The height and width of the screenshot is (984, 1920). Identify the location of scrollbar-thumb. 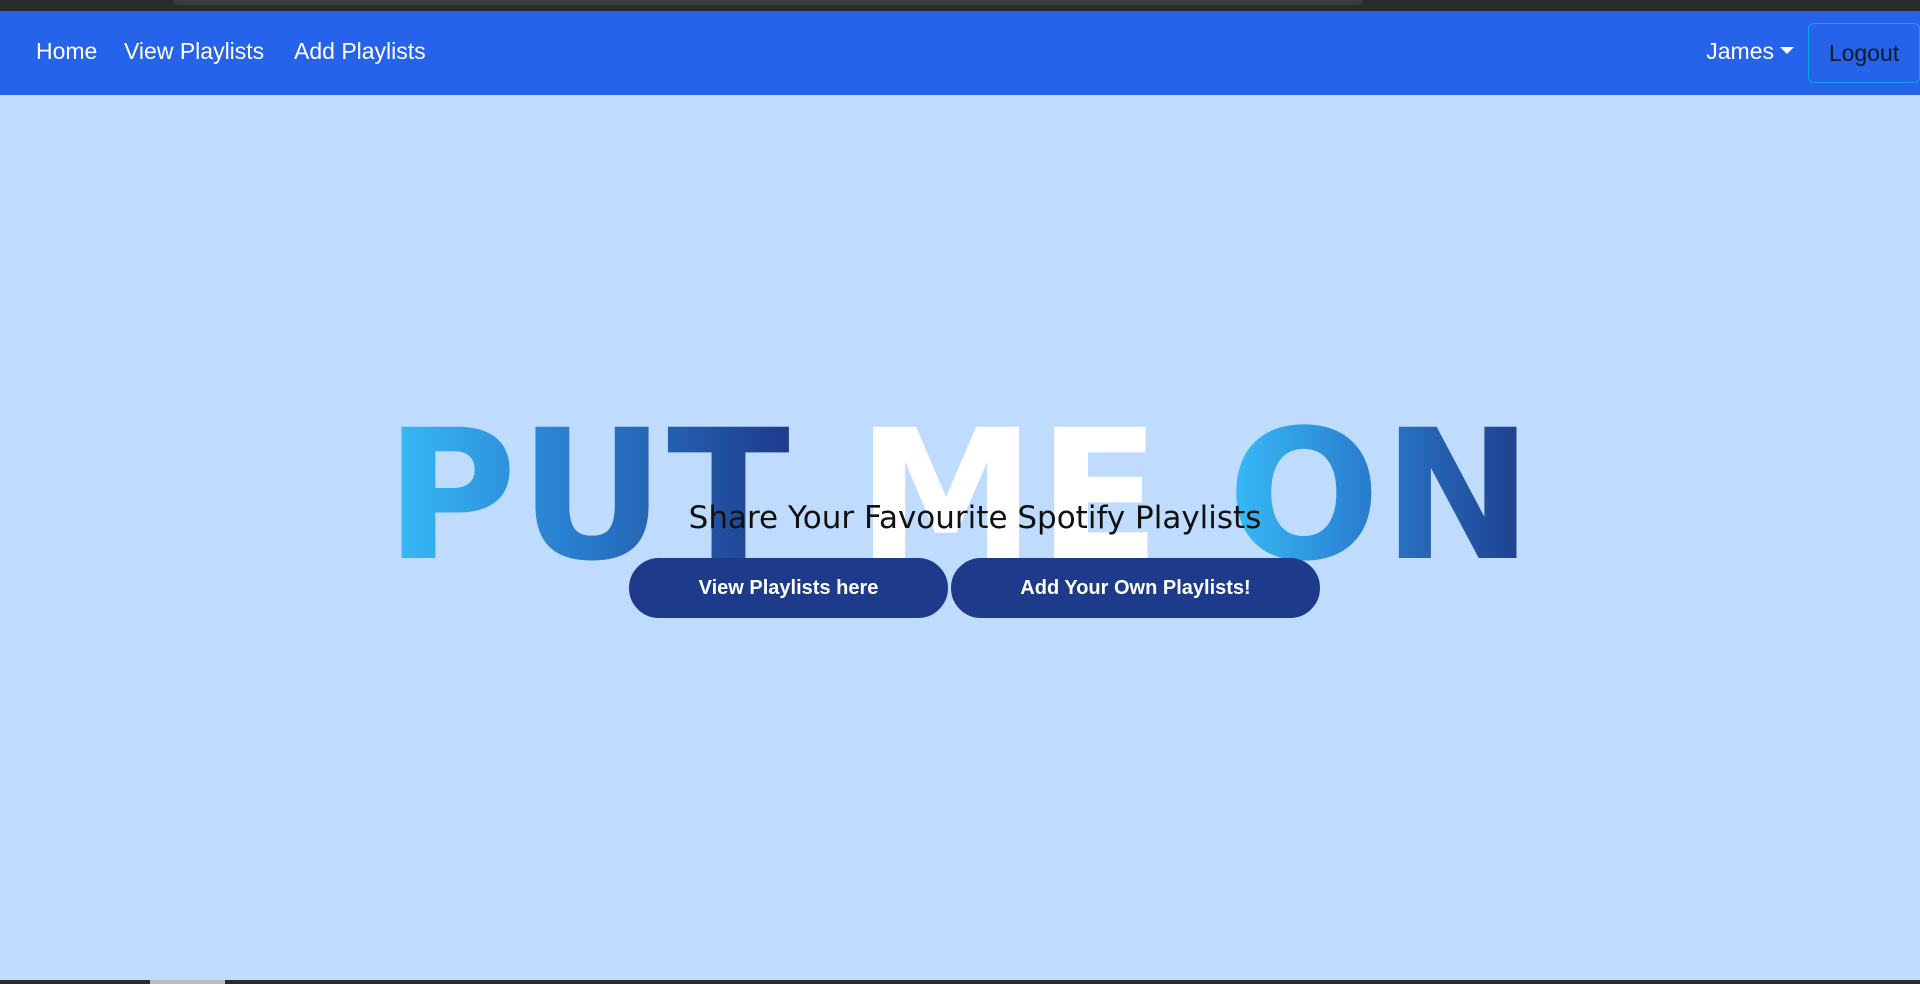
(187, 982).